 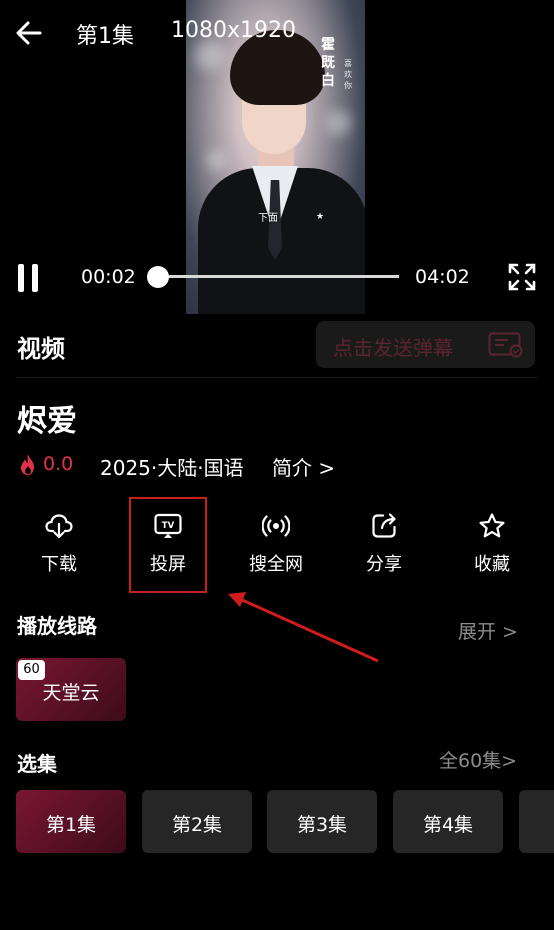 What do you see at coordinates (268, 218) in the screenshot?
I see `video-subtitle: 下面` at bounding box center [268, 218].